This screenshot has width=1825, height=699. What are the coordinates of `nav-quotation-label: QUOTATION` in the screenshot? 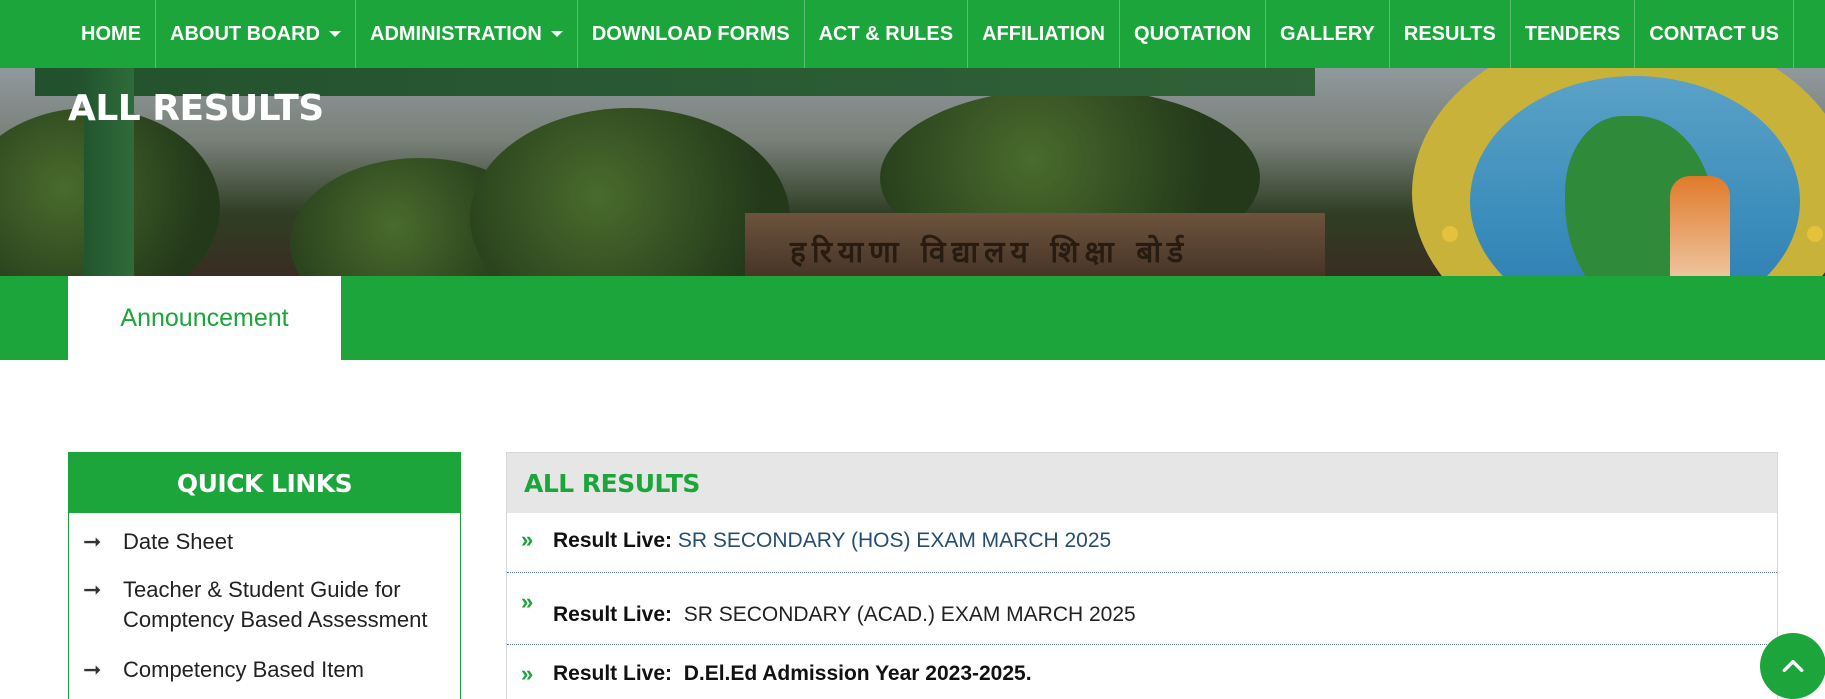 It's located at (1193, 33).